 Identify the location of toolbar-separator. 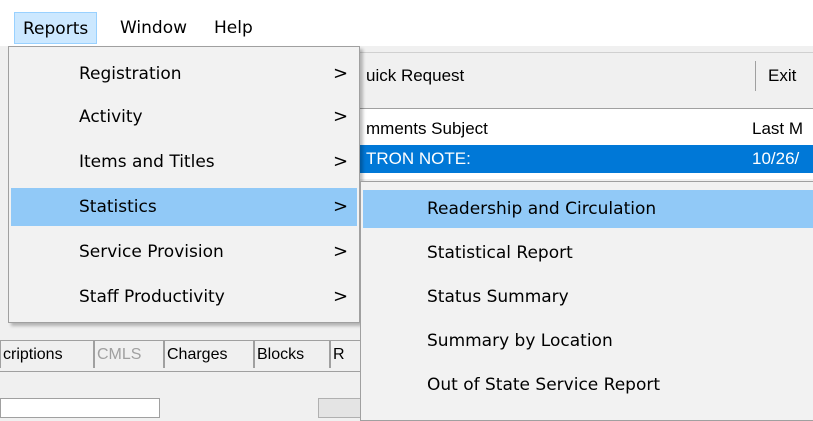
(755, 76).